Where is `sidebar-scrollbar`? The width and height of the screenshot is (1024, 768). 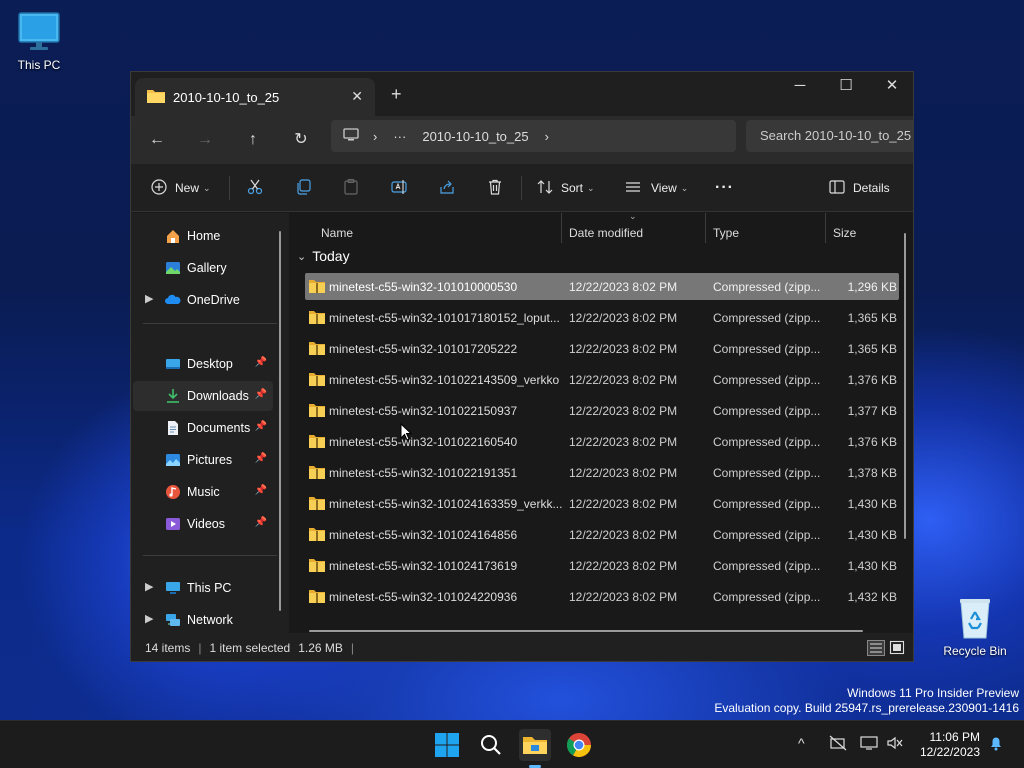 sidebar-scrollbar is located at coordinates (280, 421).